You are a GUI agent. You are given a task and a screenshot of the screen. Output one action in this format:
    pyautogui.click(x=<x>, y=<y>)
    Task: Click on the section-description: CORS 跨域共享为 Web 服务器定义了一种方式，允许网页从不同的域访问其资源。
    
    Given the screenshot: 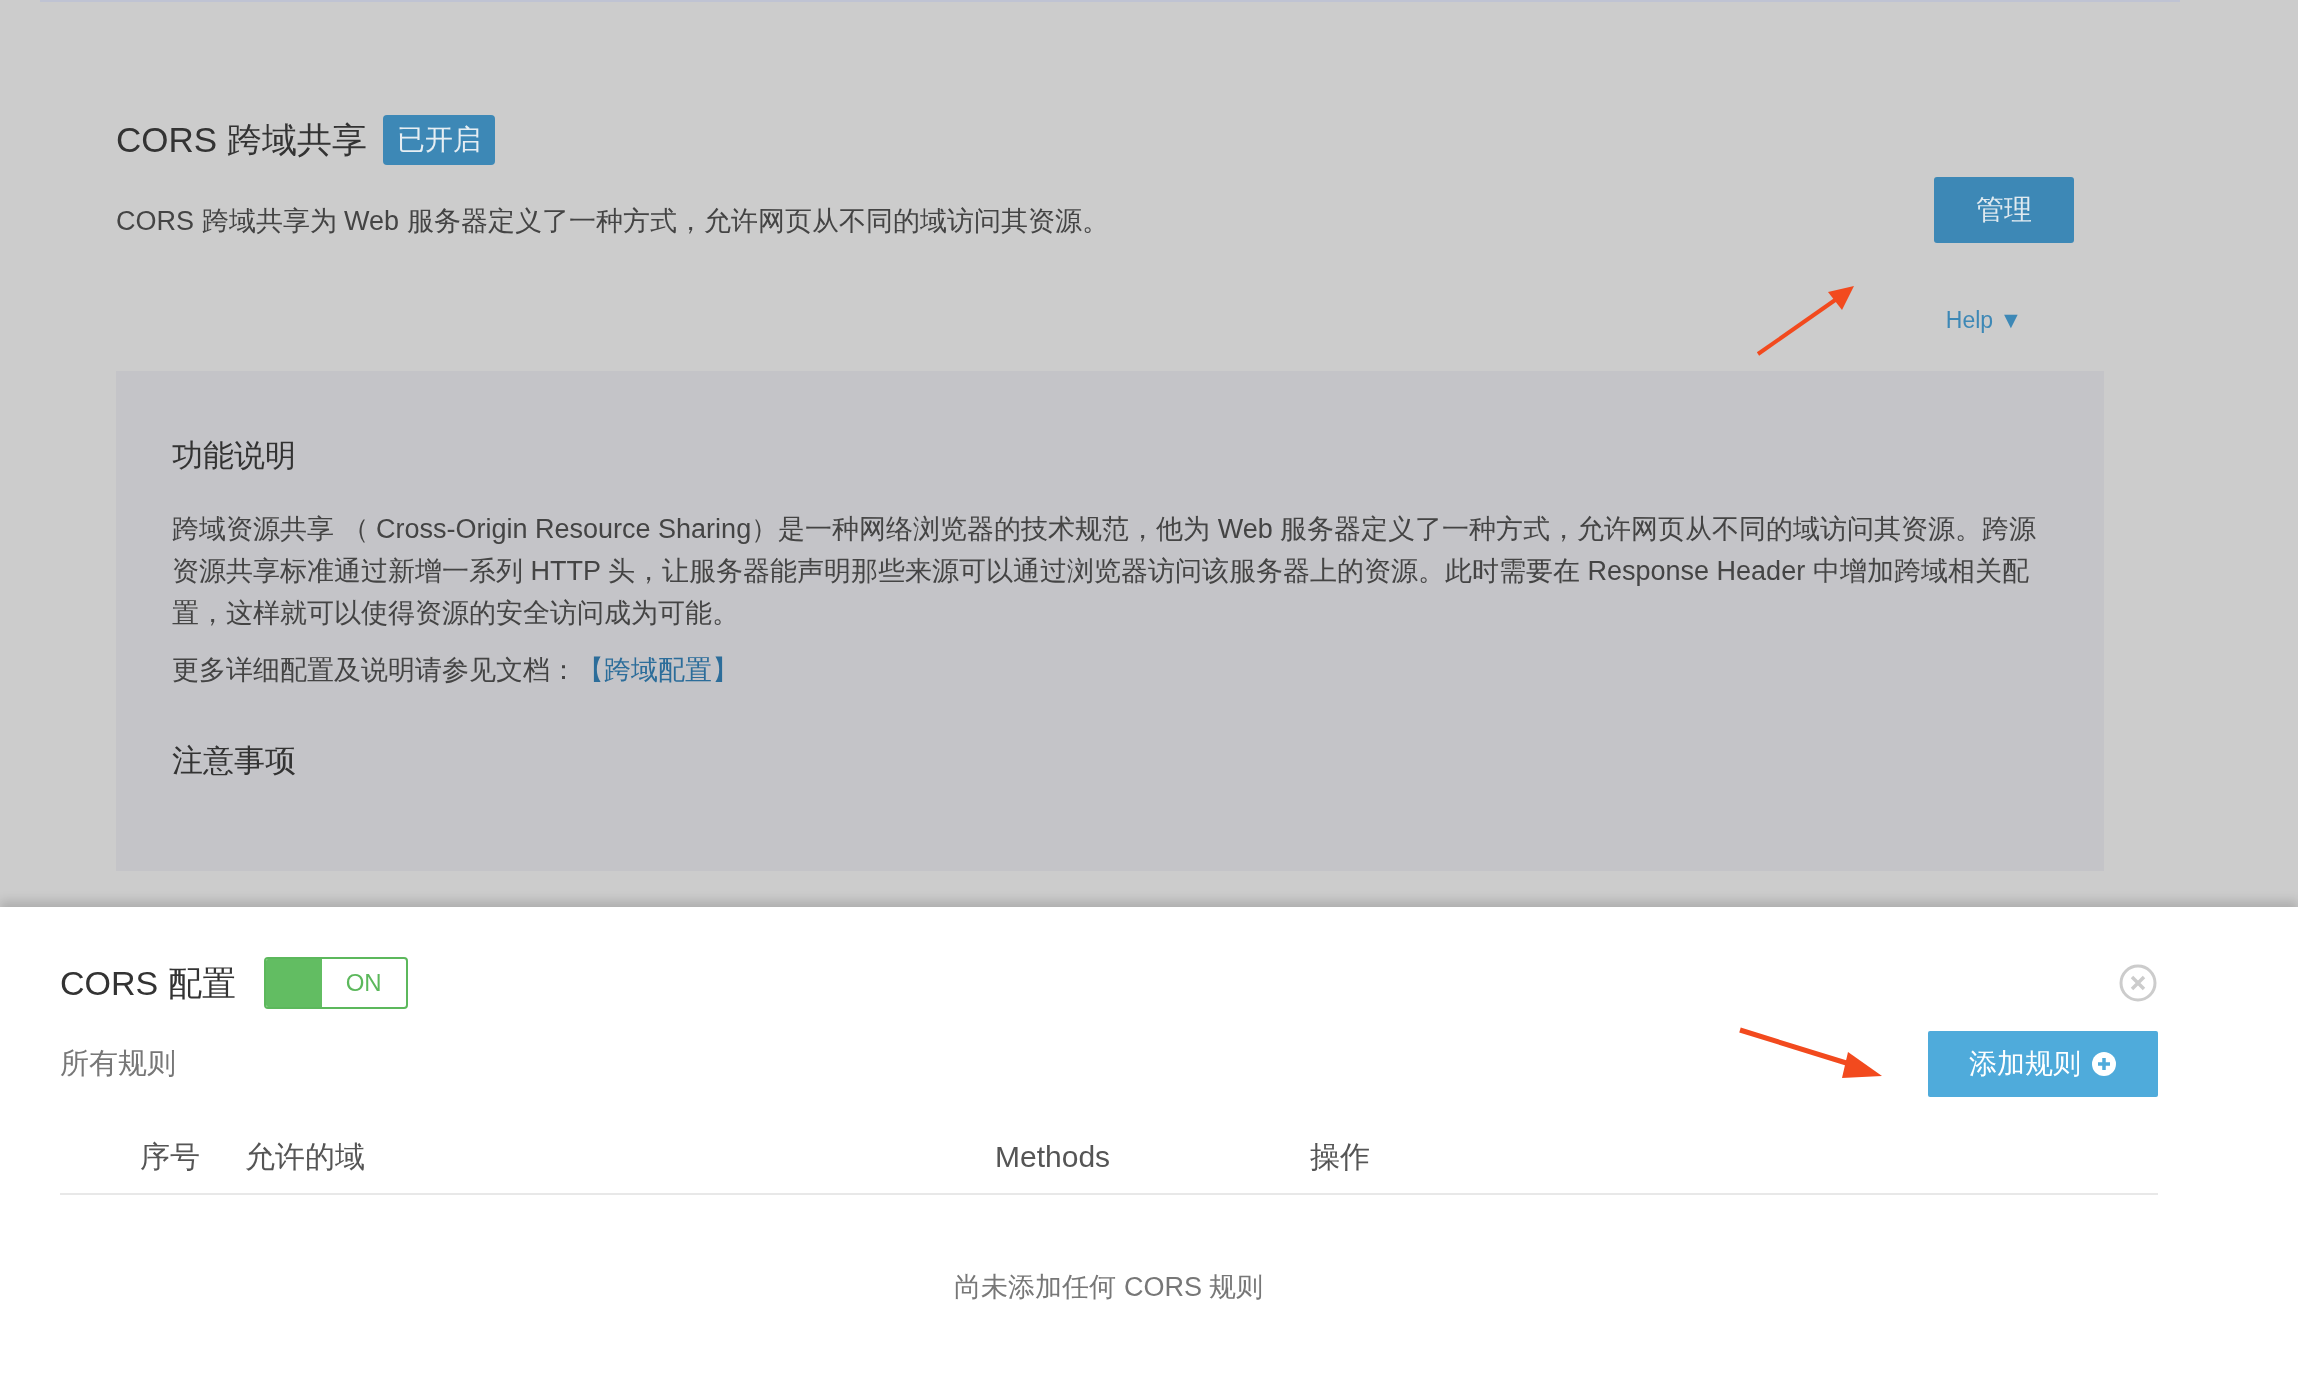 What is the action you would take?
    pyautogui.click(x=612, y=221)
    